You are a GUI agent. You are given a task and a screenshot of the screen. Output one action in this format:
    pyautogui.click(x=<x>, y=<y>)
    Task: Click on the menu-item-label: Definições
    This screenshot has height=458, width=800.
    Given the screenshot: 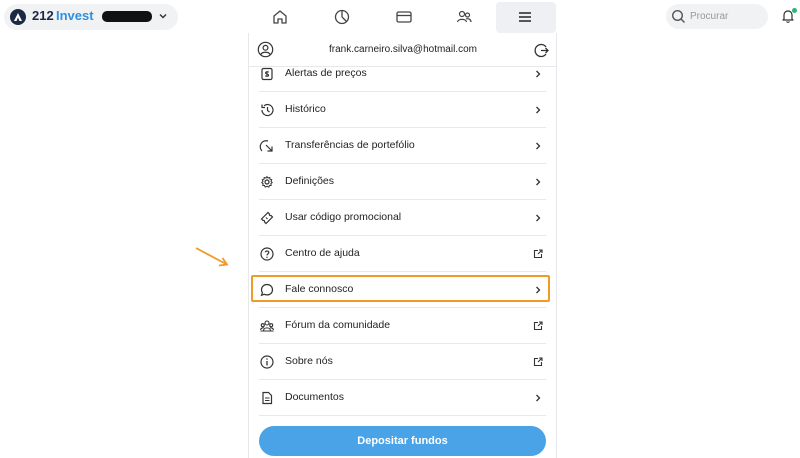 What is the action you would take?
    pyautogui.click(x=310, y=181)
    